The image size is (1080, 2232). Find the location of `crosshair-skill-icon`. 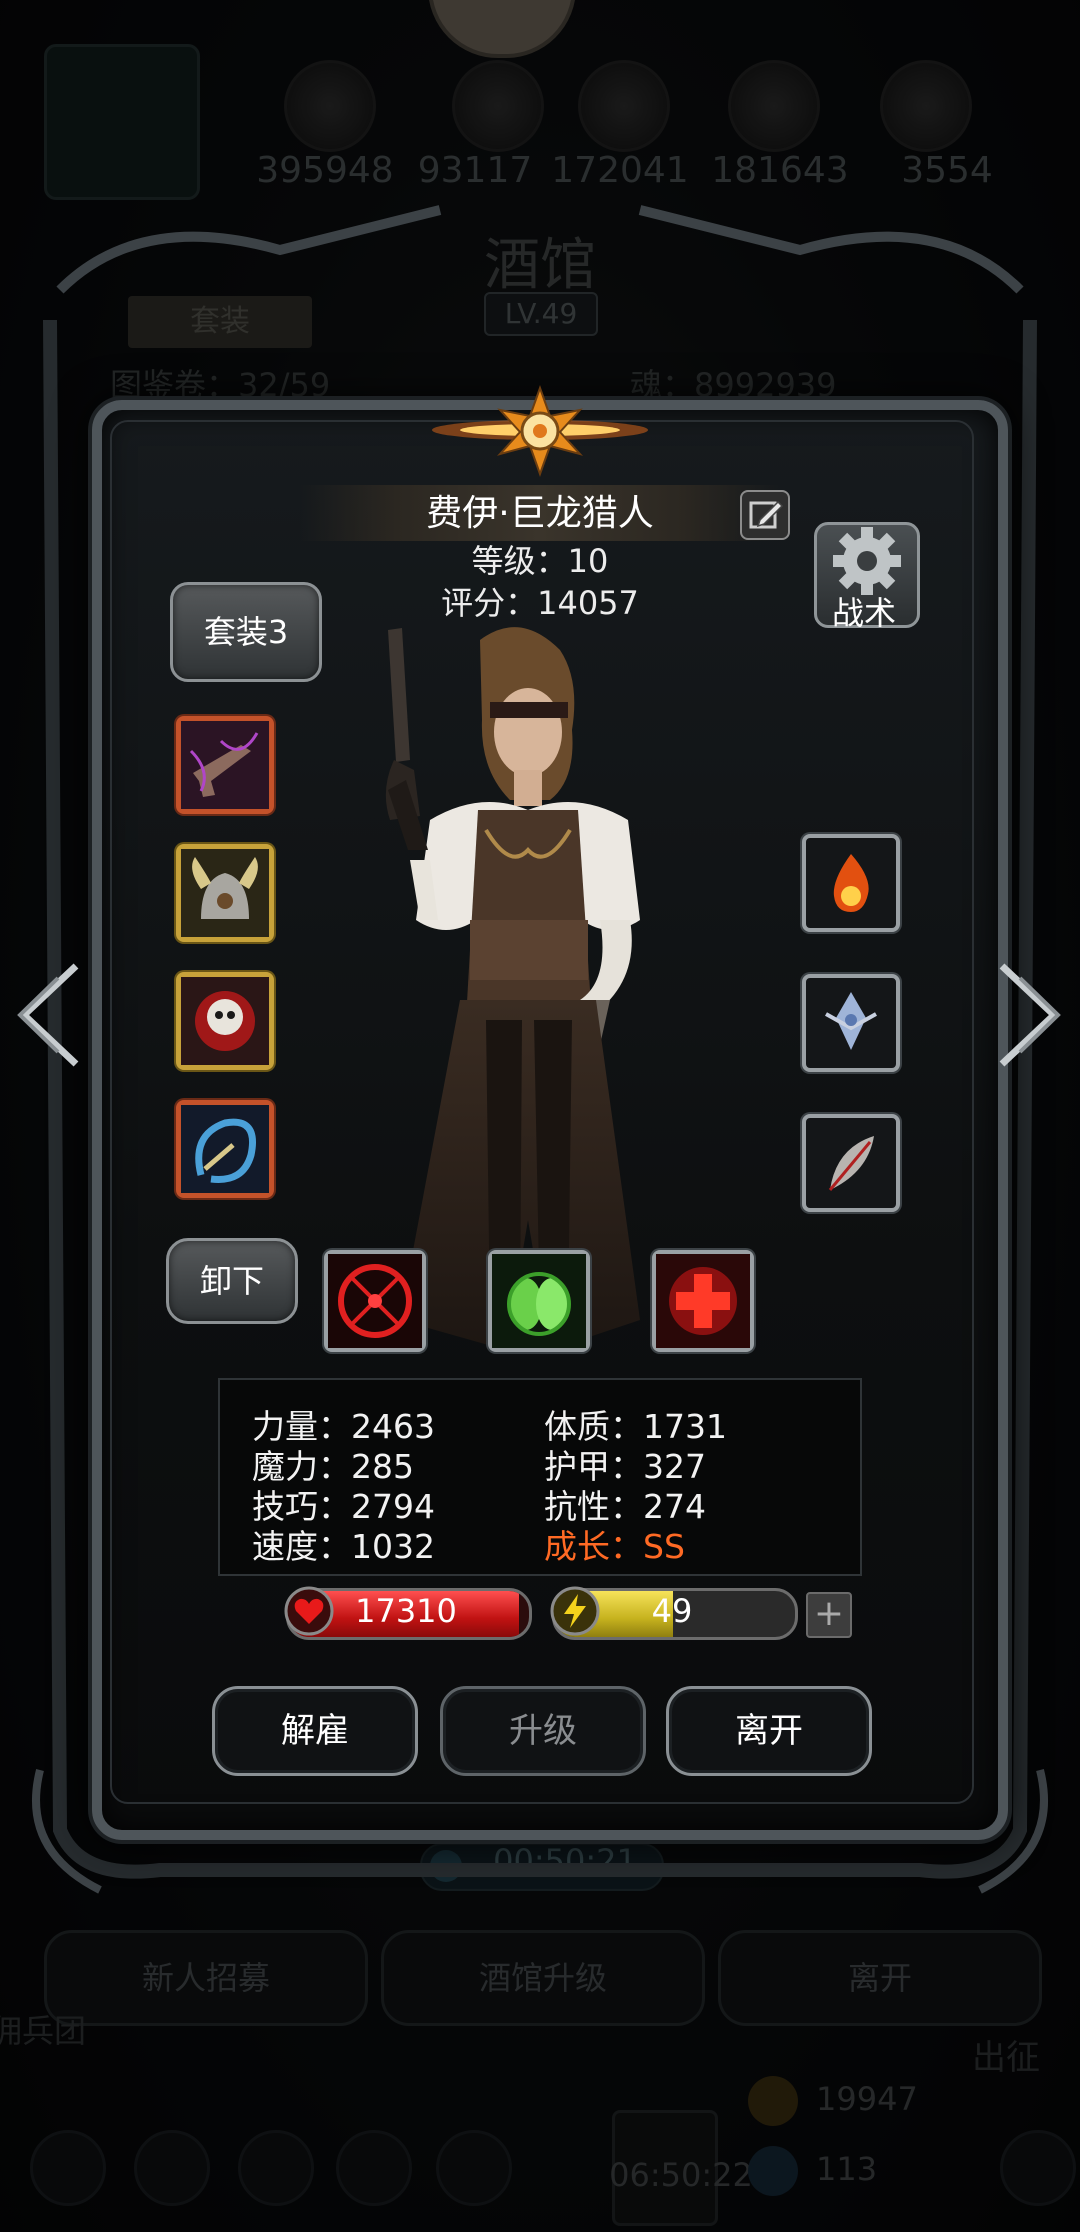

crosshair-skill-icon is located at coordinates (375, 1301).